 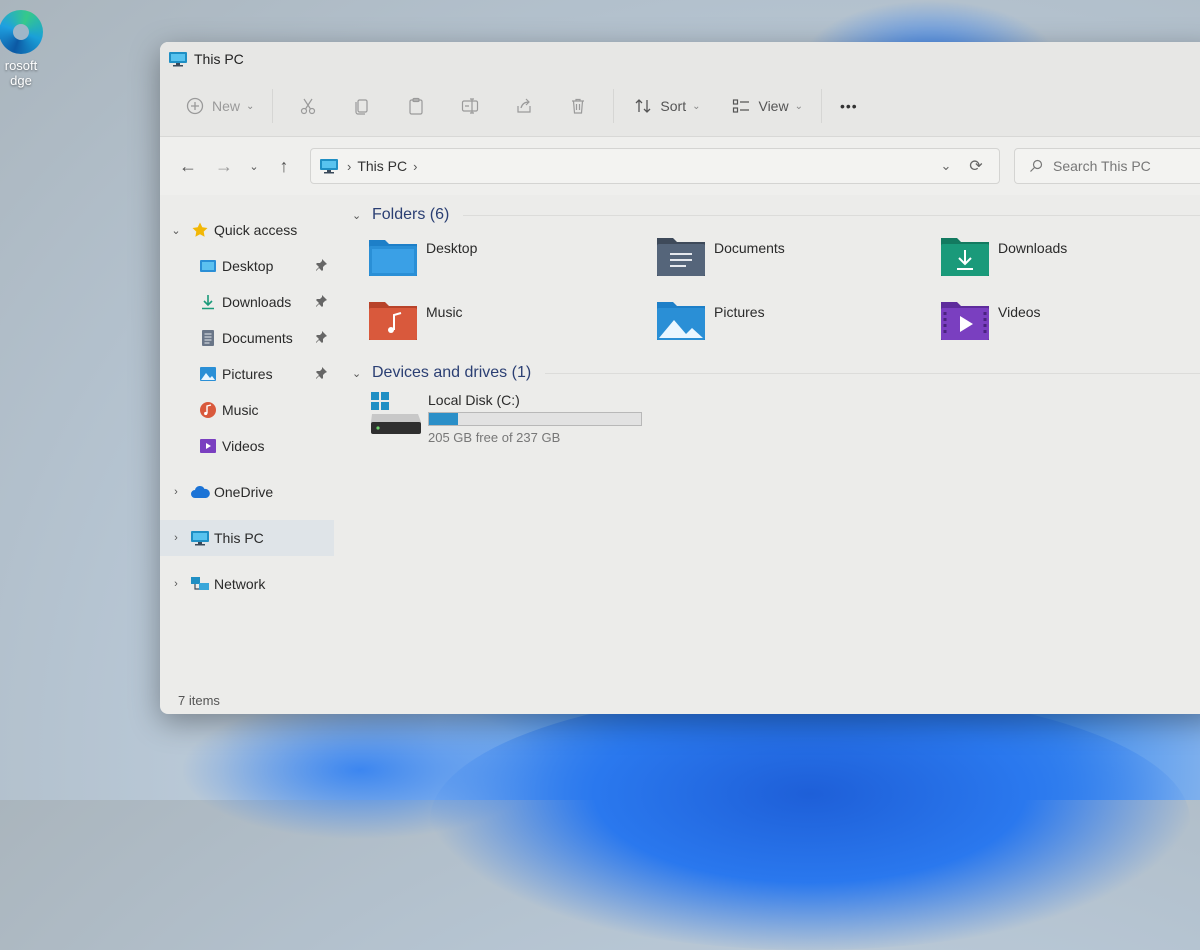 I want to click on pictures-icon, so click(x=208, y=374).